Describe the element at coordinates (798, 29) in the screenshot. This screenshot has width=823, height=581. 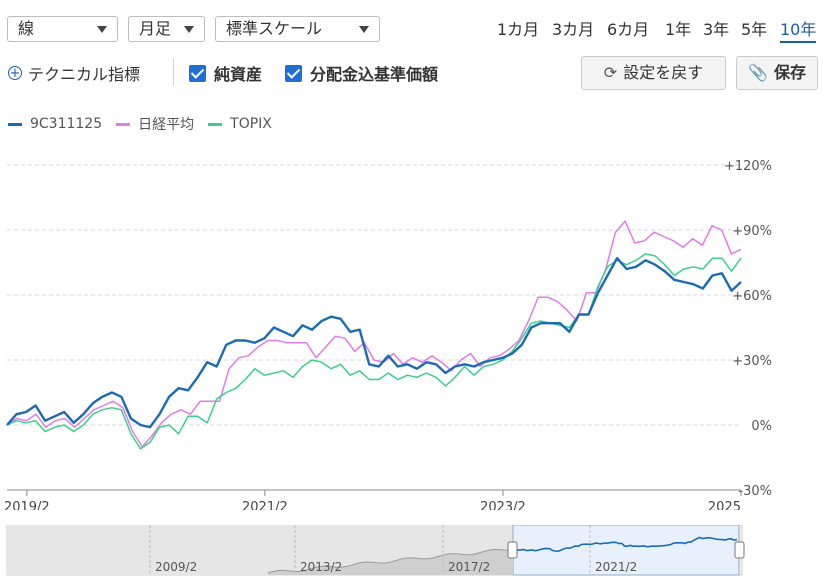
I see `period-10y: 10年` at that location.